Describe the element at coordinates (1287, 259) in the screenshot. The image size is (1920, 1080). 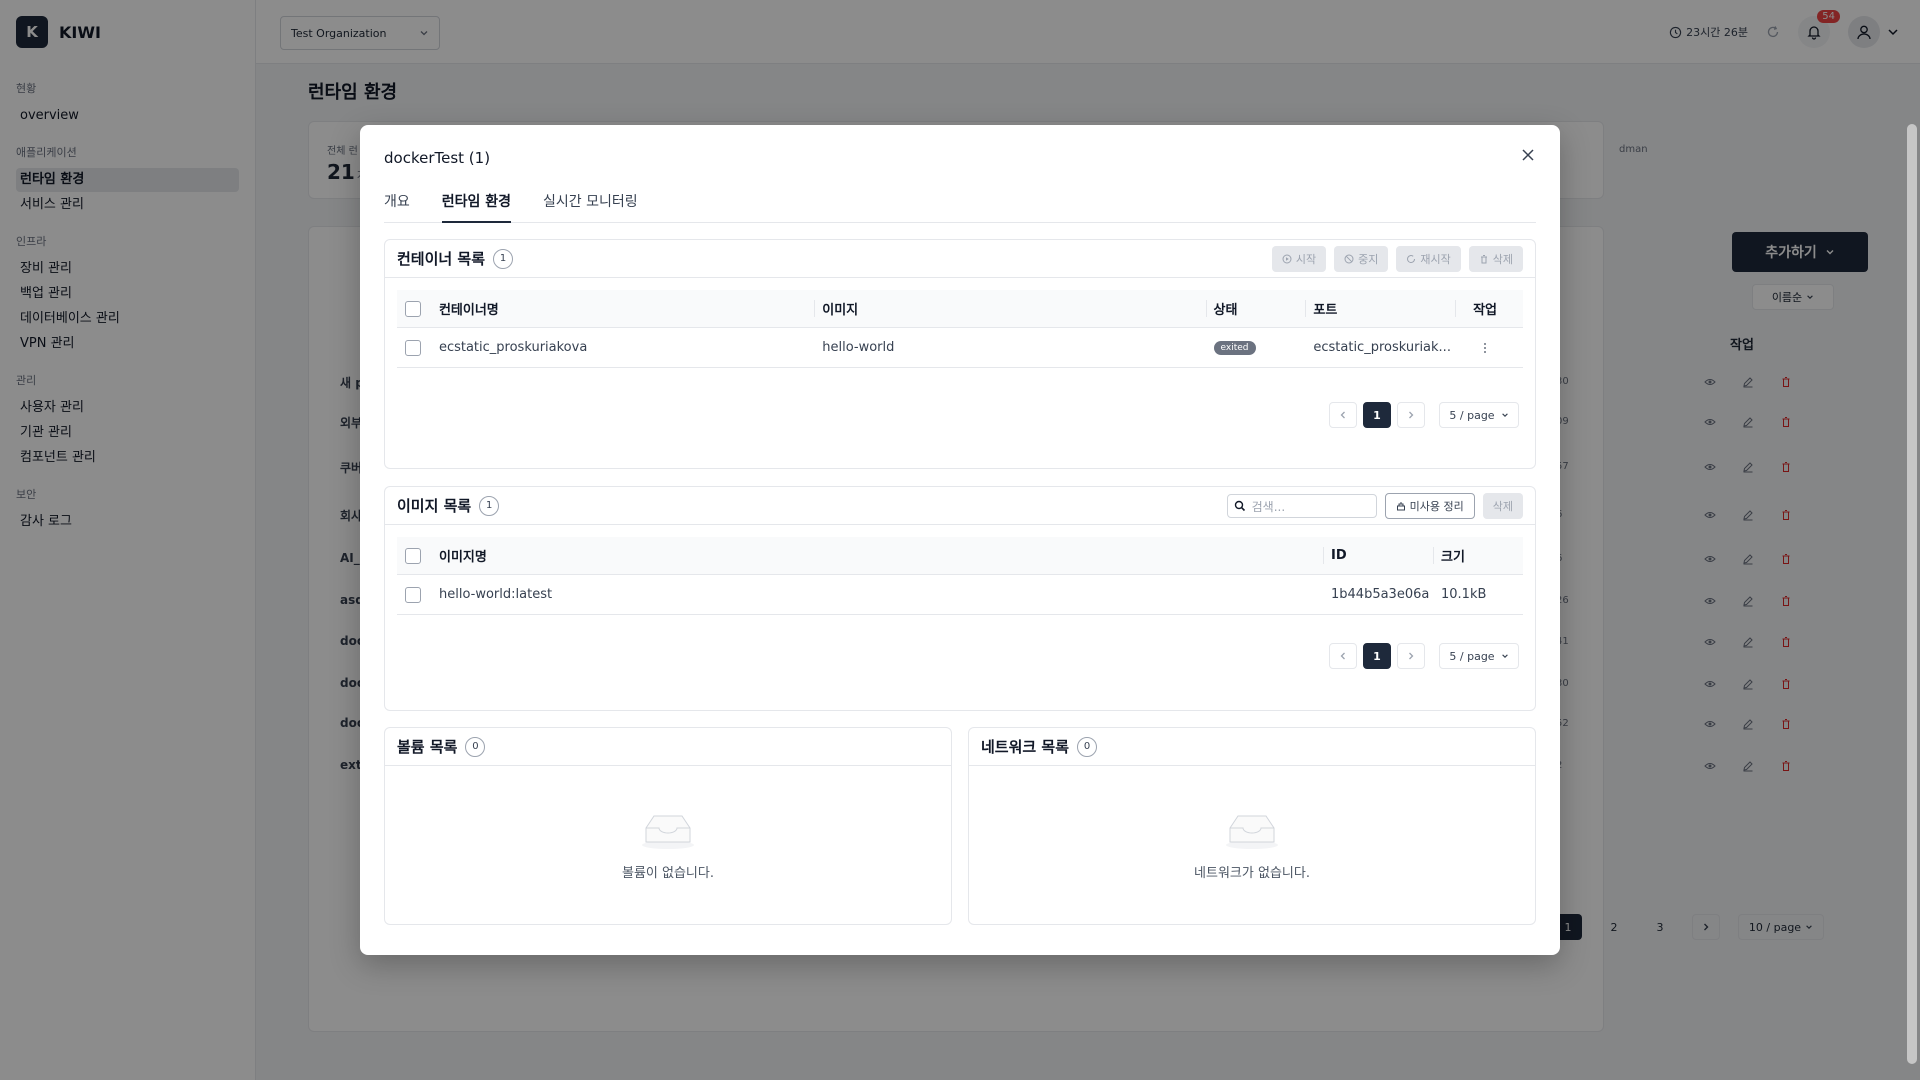
I see `play-icon` at that location.